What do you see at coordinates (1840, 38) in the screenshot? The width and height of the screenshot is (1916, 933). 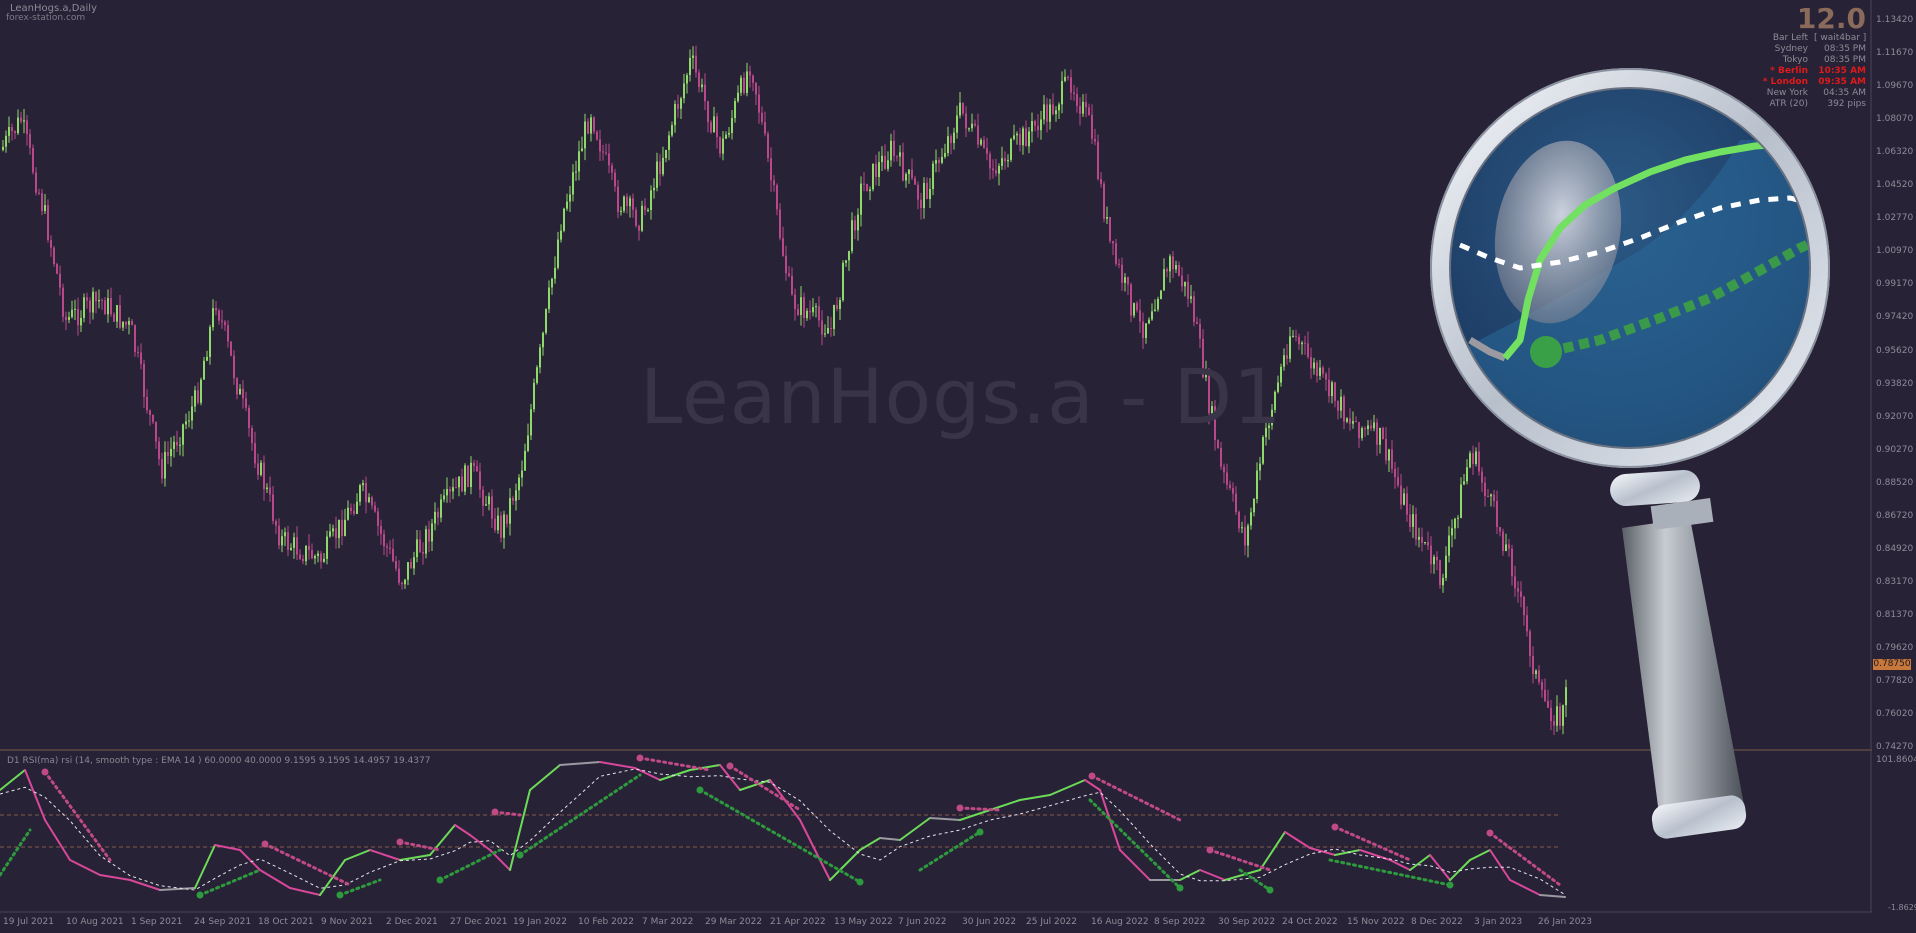 I see `session-info-value: [ wait4bar ]` at bounding box center [1840, 38].